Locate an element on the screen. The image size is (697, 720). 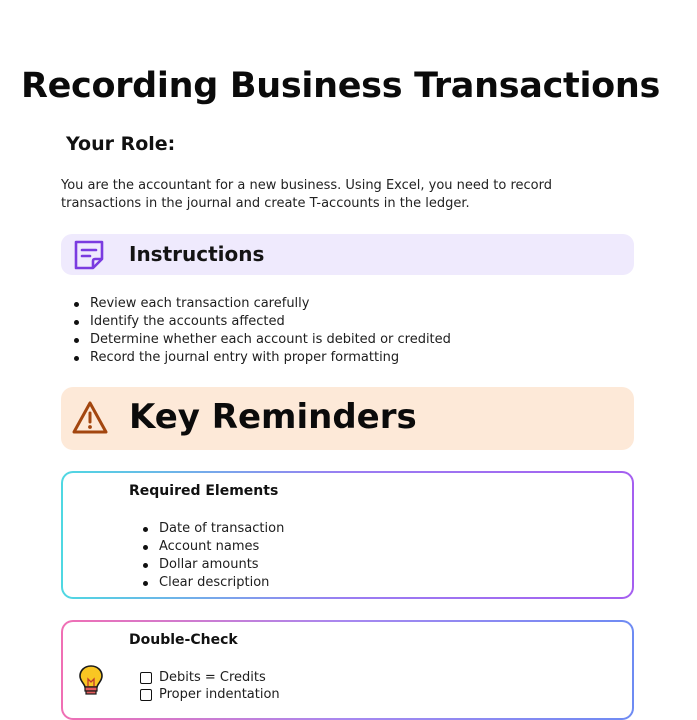
key-reminders-heading: Key Reminders is located at coordinates (273, 417).